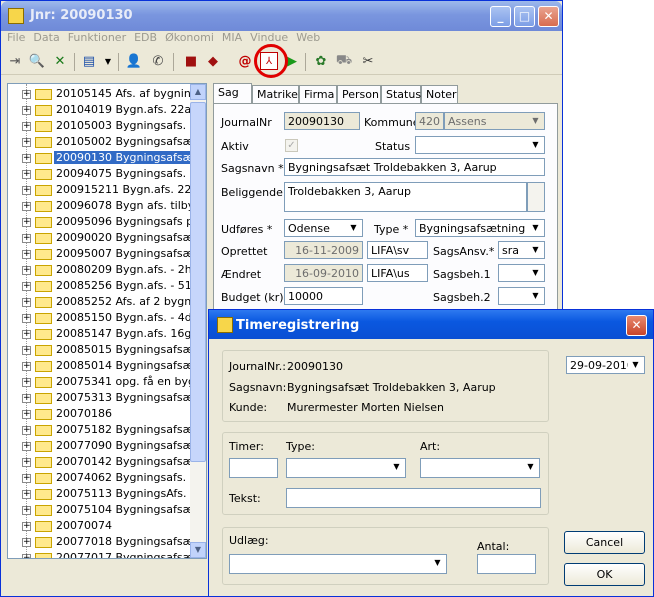  Describe the element at coordinates (16, 37) in the screenshot. I see `menu-file: File` at that location.